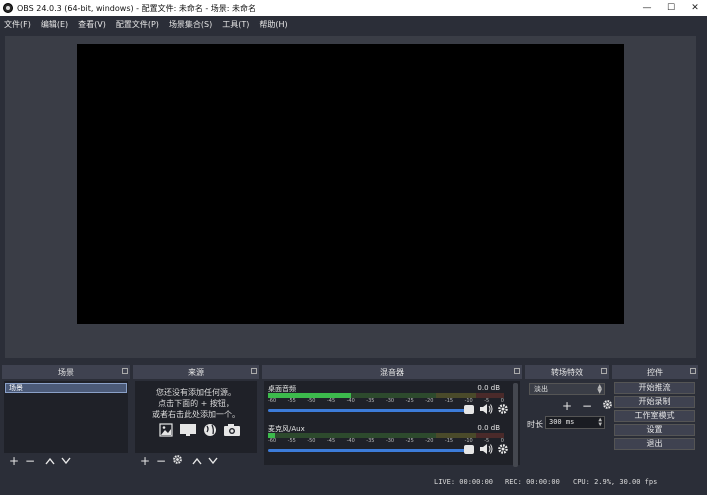  I want to click on scenes-dock: 场景 场景 + −, so click(66, 417).